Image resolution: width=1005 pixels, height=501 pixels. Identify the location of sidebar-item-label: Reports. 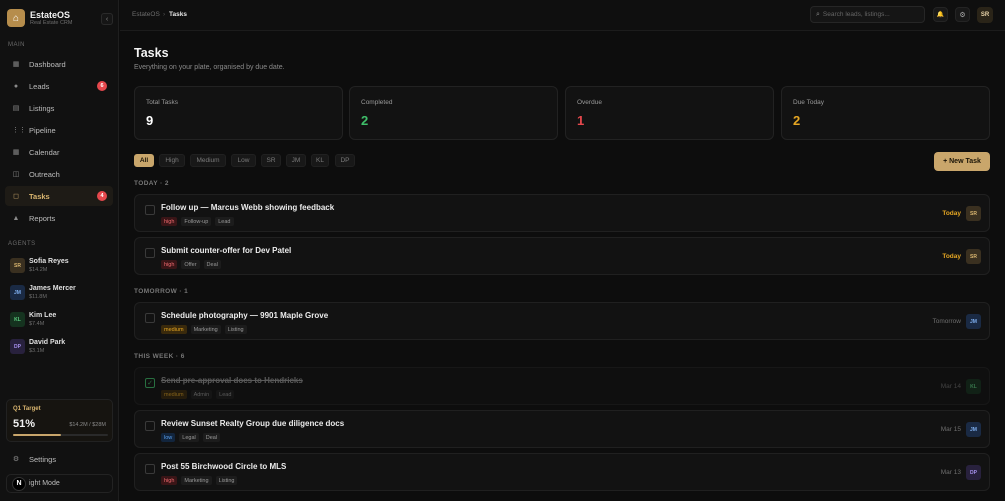
(42, 218).